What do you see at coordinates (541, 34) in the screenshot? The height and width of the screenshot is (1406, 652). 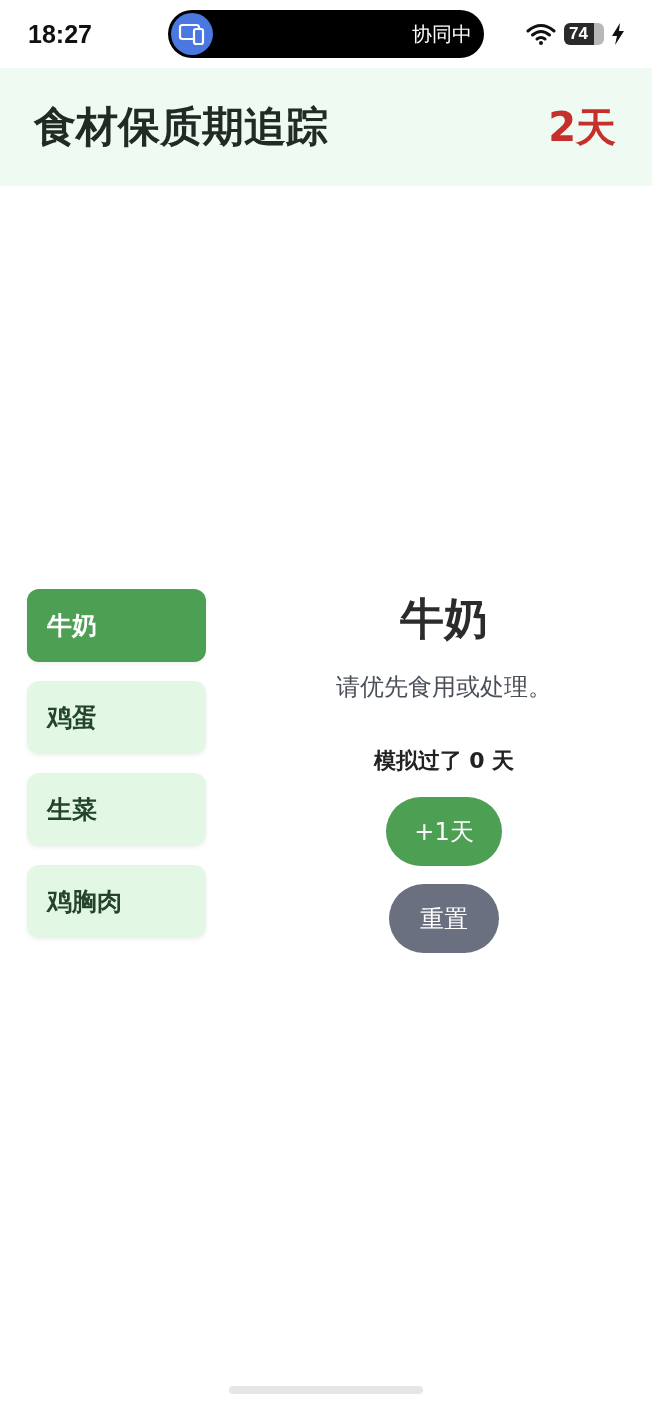 I see `wifi-icon` at bounding box center [541, 34].